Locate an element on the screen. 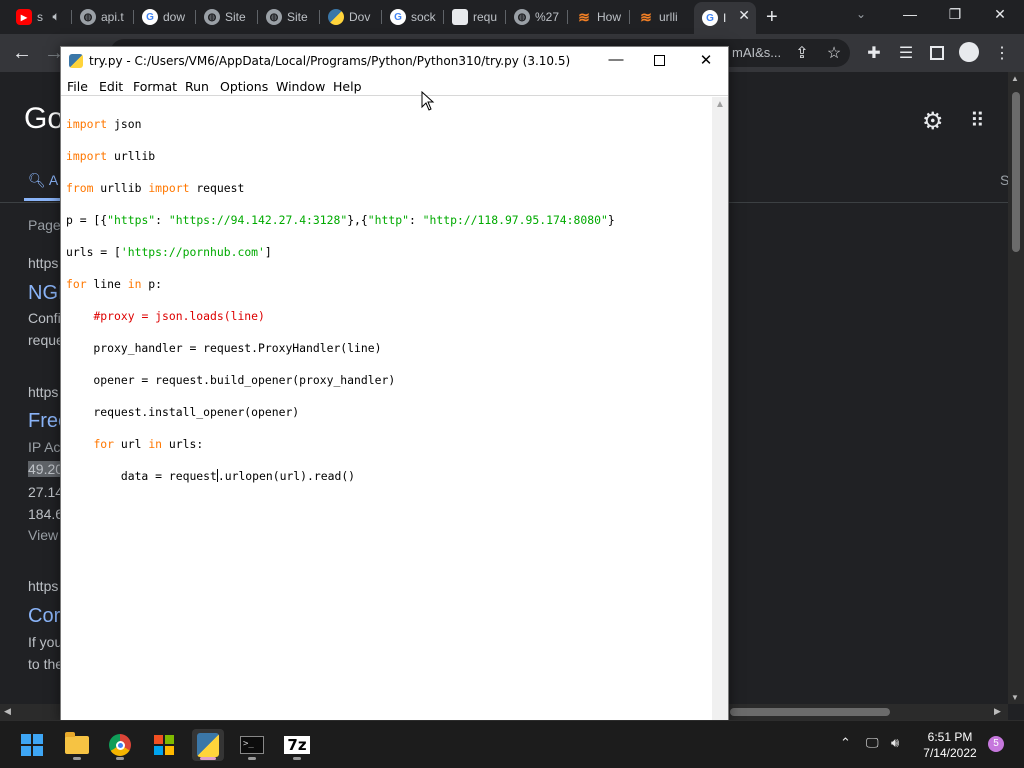 The image size is (1024, 768). tab-label: How is located at coordinates (609, 17).